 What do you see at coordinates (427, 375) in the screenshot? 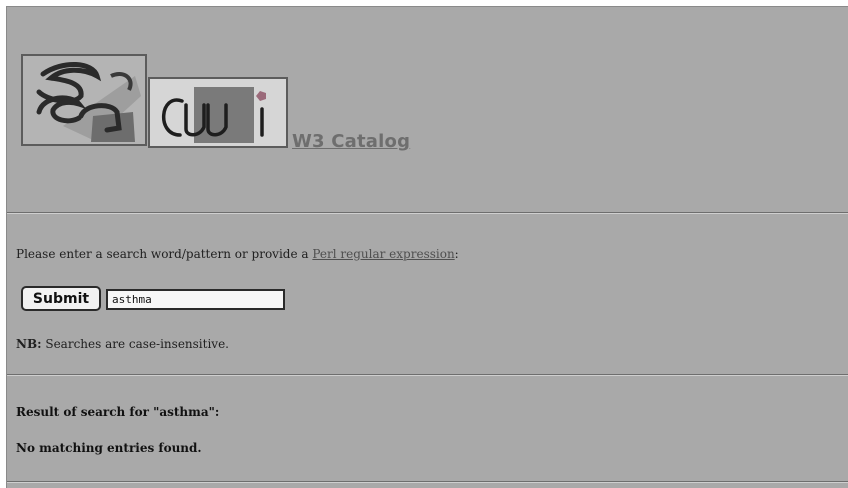
I see `divider-middle` at bounding box center [427, 375].